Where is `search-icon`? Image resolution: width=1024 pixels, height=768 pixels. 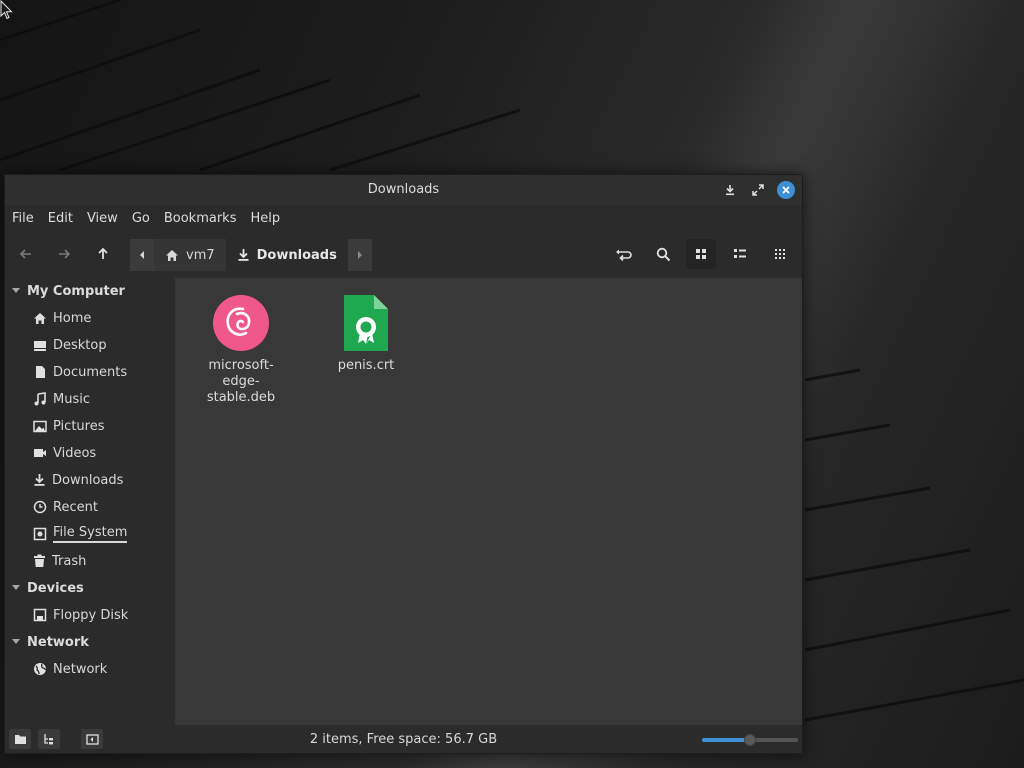
search-icon is located at coordinates (663, 254).